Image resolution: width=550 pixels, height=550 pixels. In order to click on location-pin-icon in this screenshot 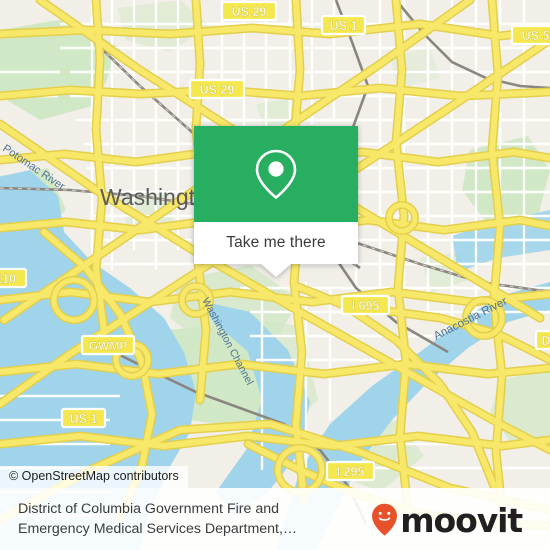, I will do `click(276, 174)`.